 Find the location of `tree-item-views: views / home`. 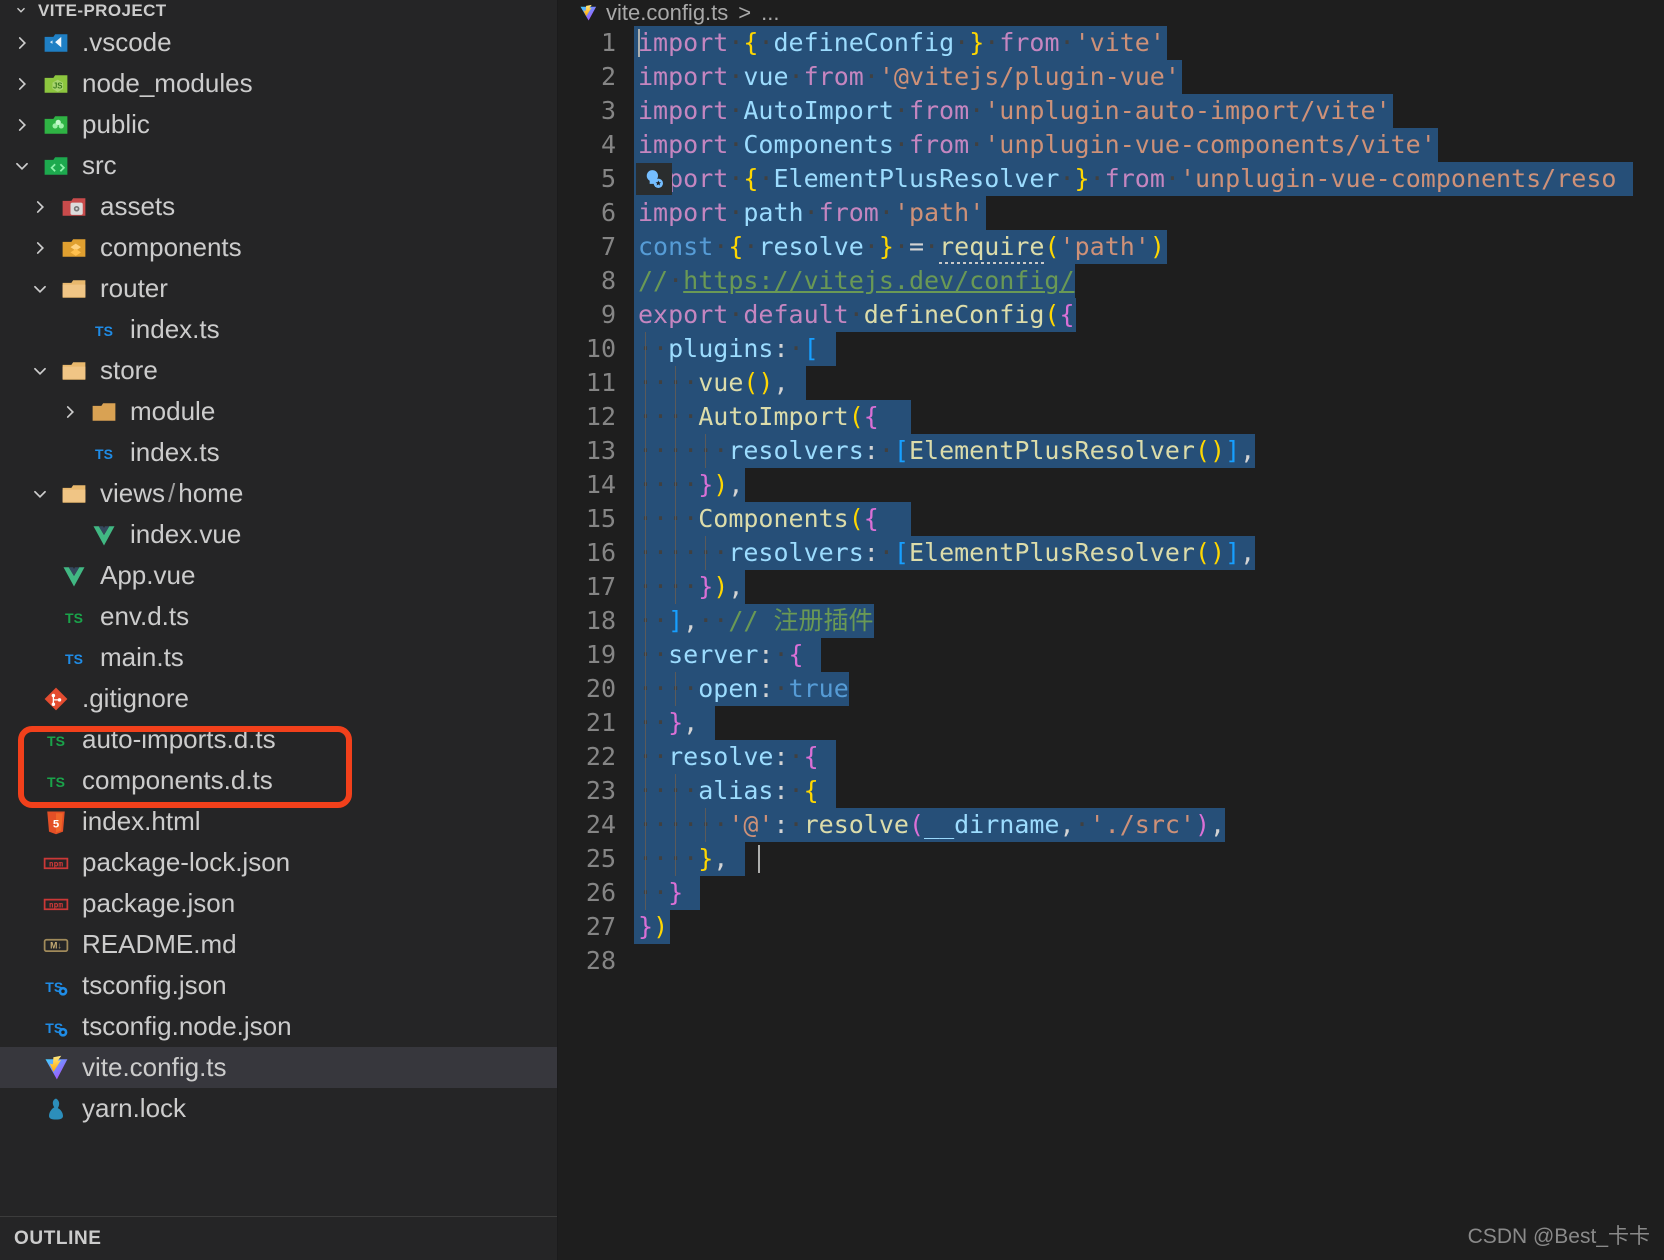

tree-item-views: views / home is located at coordinates (278, 493).